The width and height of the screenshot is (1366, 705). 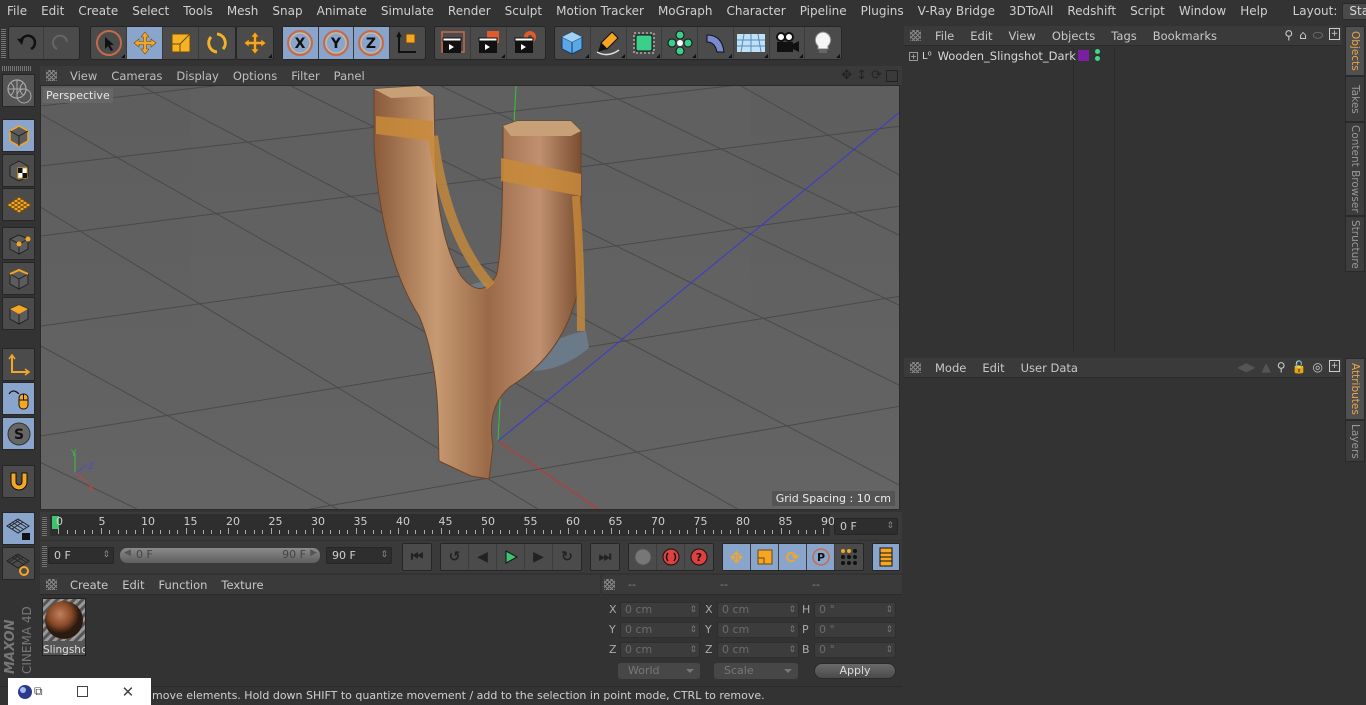 What do you see at coordinates (755, 11) in the screenshot?
I see `menu-character: Character` at bounding box center [755, 11].